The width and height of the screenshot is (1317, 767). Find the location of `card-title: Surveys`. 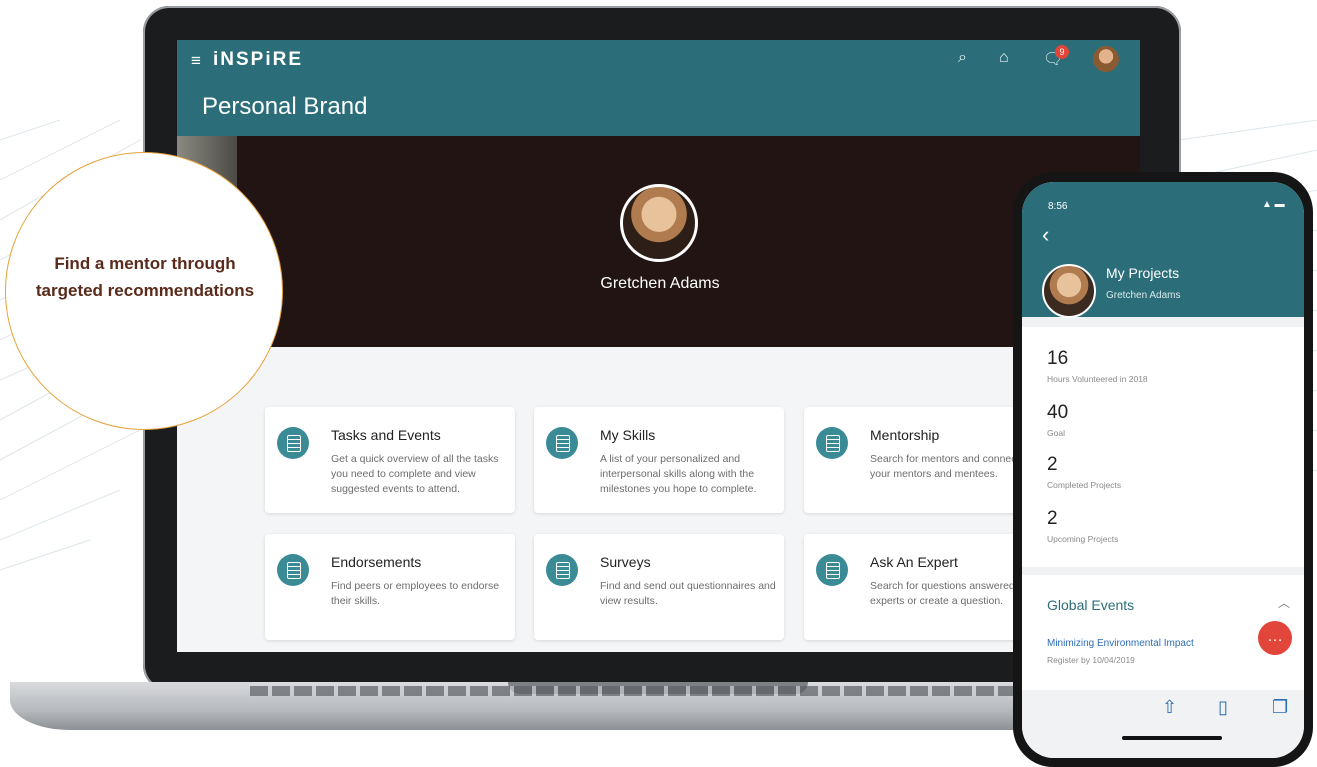

card-title: Surveys is located at coordinates (625, 562).